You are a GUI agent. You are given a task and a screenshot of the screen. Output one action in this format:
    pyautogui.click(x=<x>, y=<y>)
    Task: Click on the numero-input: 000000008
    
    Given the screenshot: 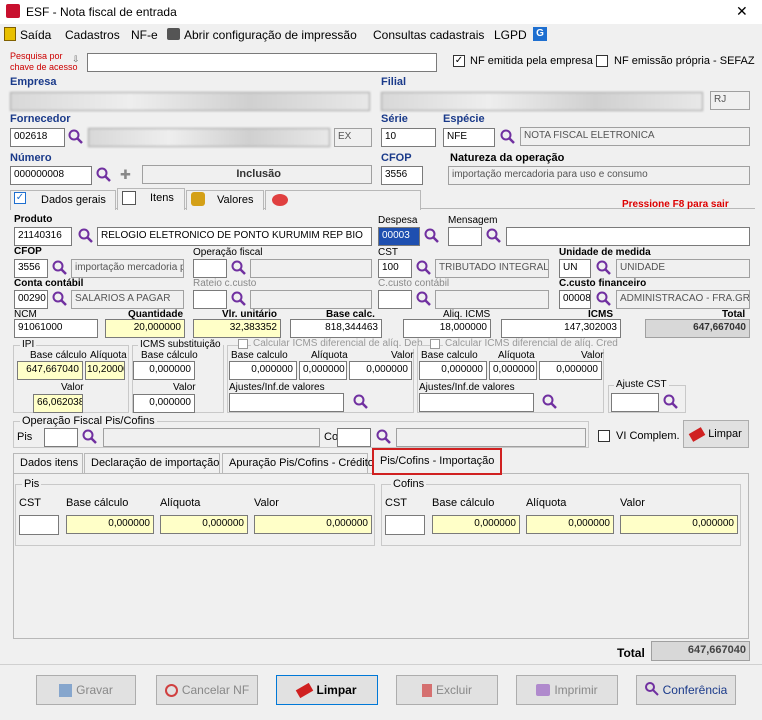 What is the action you would take?
    pyautogui.click(x=51, y=175)
    